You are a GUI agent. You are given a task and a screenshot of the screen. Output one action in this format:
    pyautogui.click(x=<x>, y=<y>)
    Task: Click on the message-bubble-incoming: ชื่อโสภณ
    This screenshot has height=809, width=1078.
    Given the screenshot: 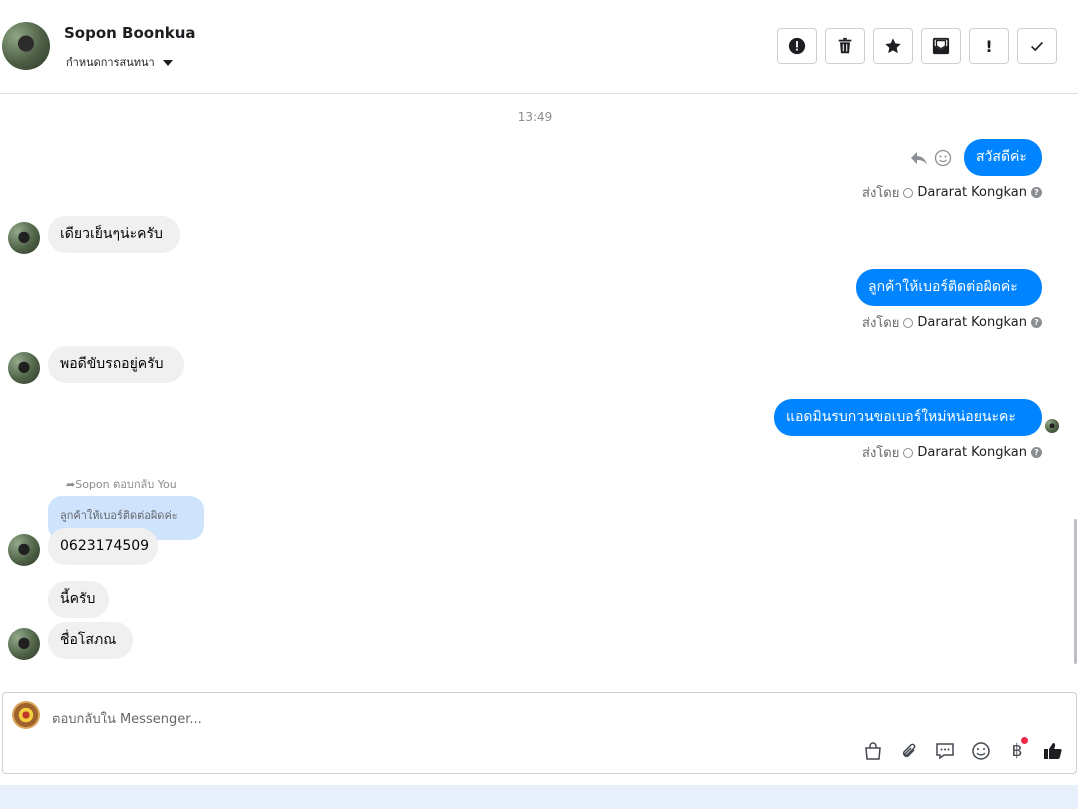 What is the action you would take?
    pyautogui.click(x=90, y=640)
    